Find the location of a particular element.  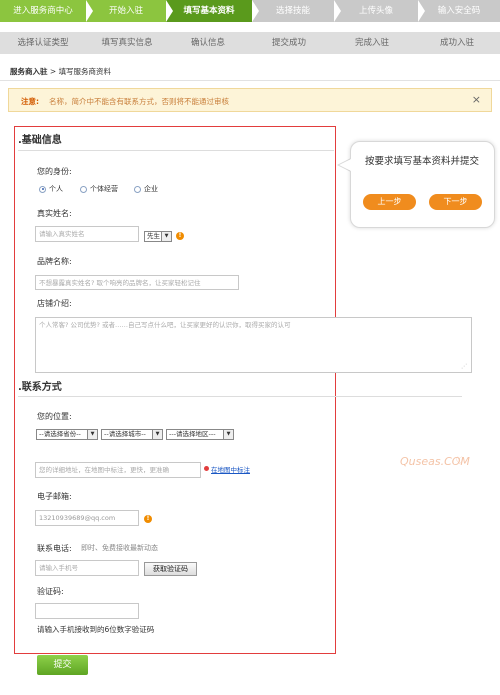

next-step-button: 下一步 is located at coordinates (455, 202).